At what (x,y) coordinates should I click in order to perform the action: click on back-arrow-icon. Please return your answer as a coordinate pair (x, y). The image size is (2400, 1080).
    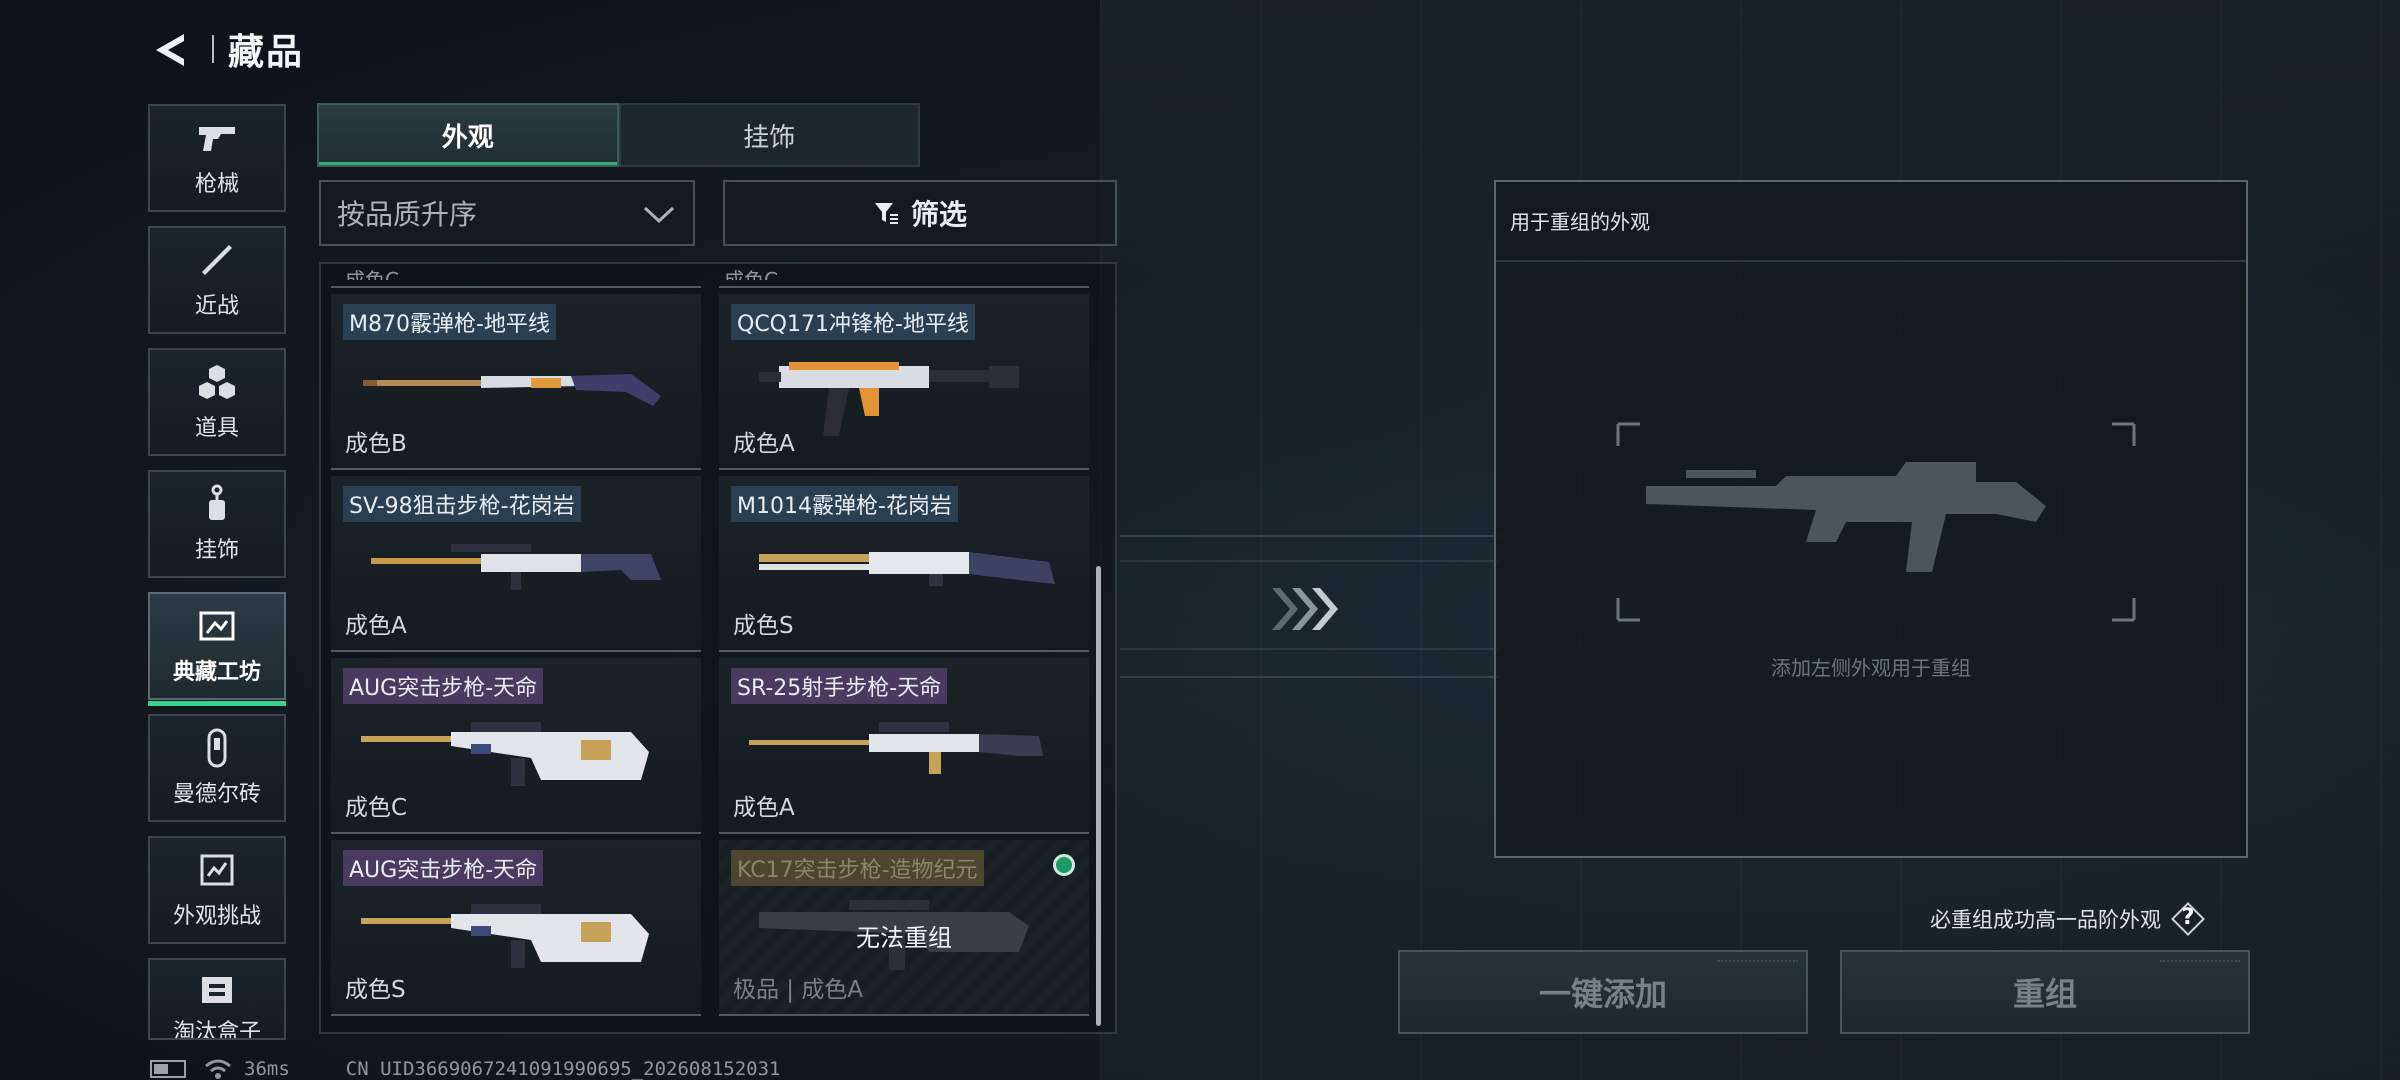
    Looking at the image, I should click on (170, 49).